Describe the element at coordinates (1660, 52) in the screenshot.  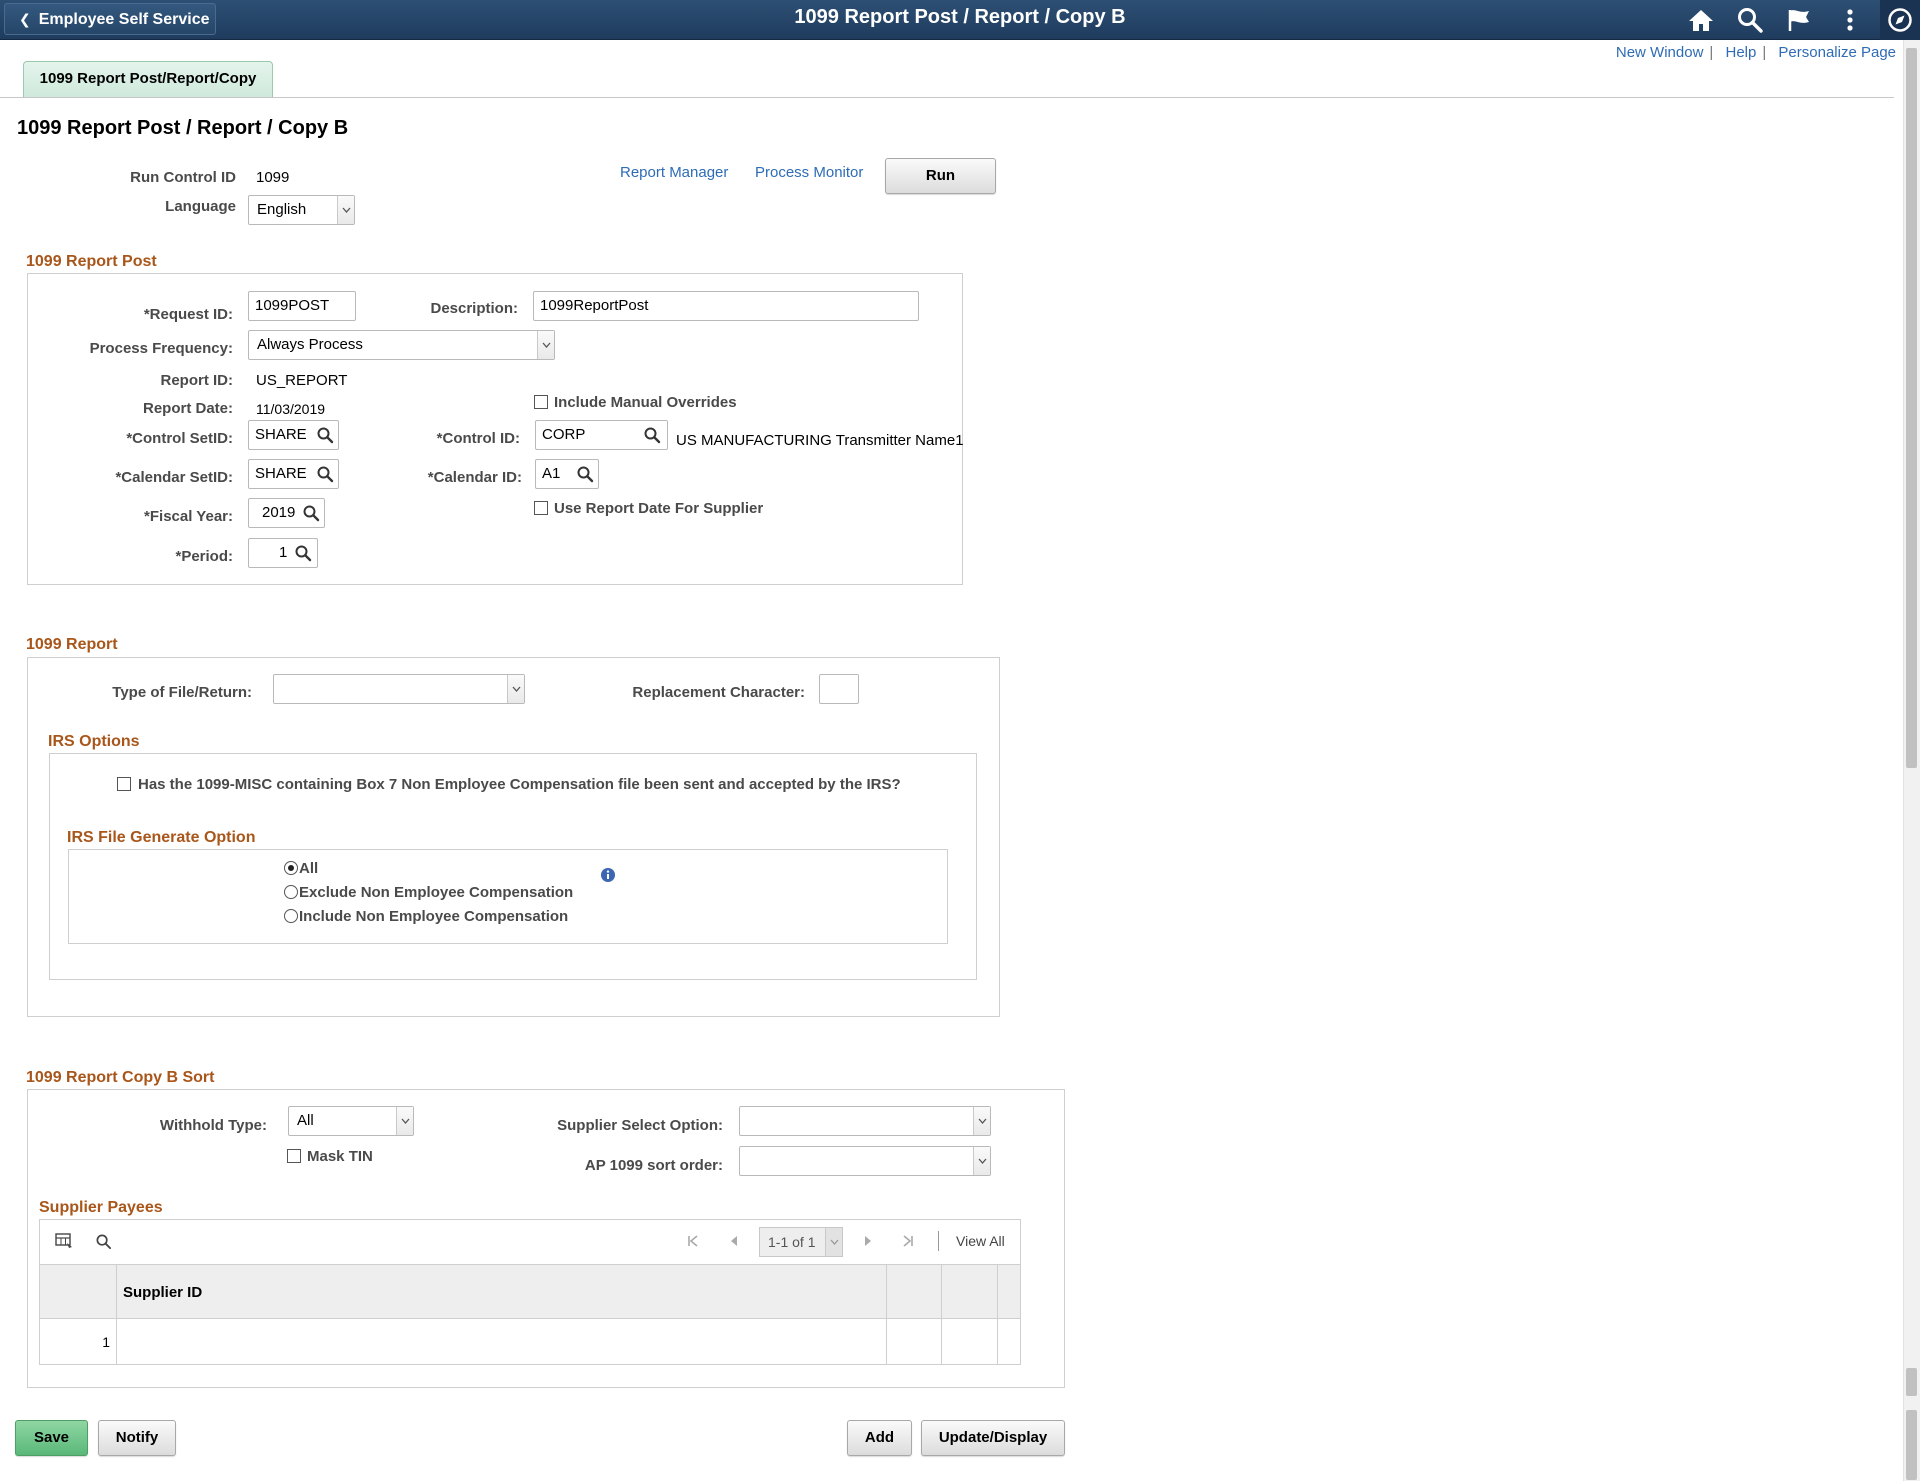
I see `new-window-link: New Window` at that location.